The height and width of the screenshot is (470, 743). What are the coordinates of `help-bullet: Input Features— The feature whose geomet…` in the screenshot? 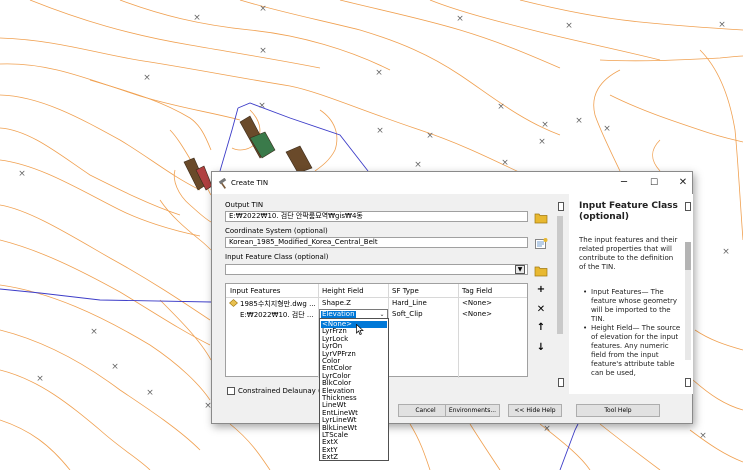 It's located at (633, 306).